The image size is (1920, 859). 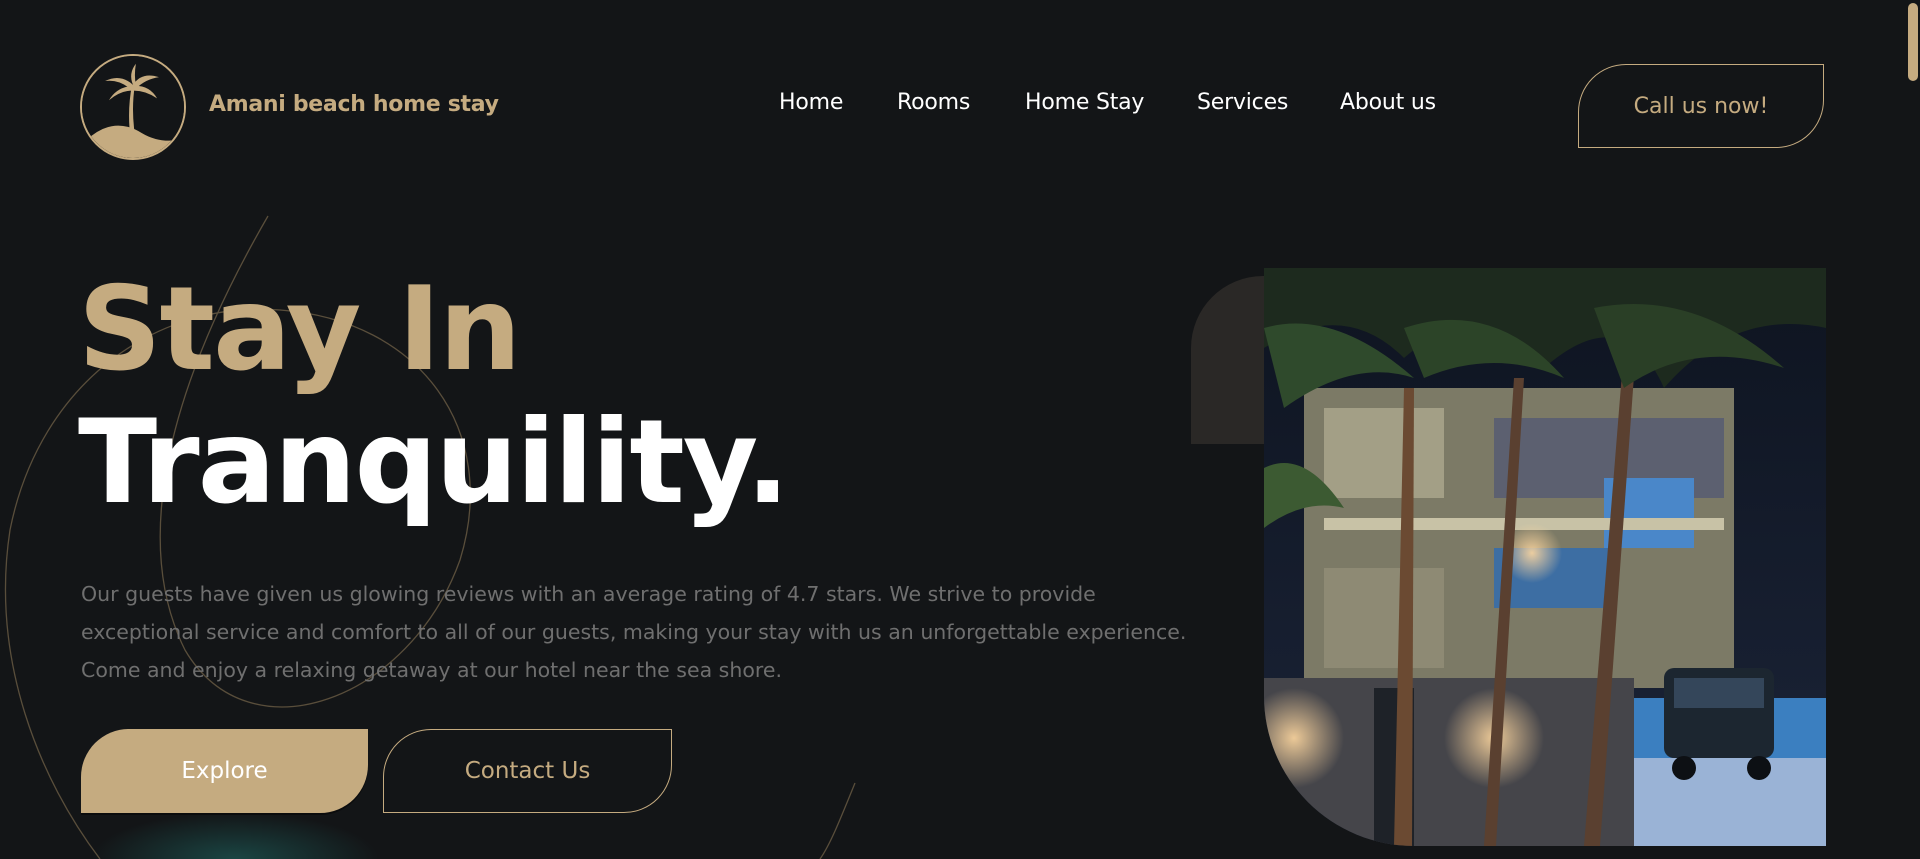 I want to click on hero-title-line2: Tranquility., so click(x=434, y=462).